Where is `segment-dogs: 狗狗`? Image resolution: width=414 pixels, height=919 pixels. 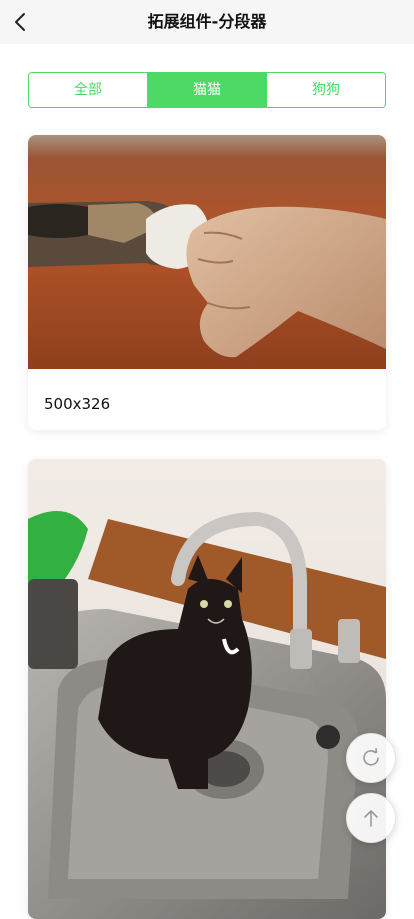
segment-dogs: 狗狗 is located at coordinates (325, 90).